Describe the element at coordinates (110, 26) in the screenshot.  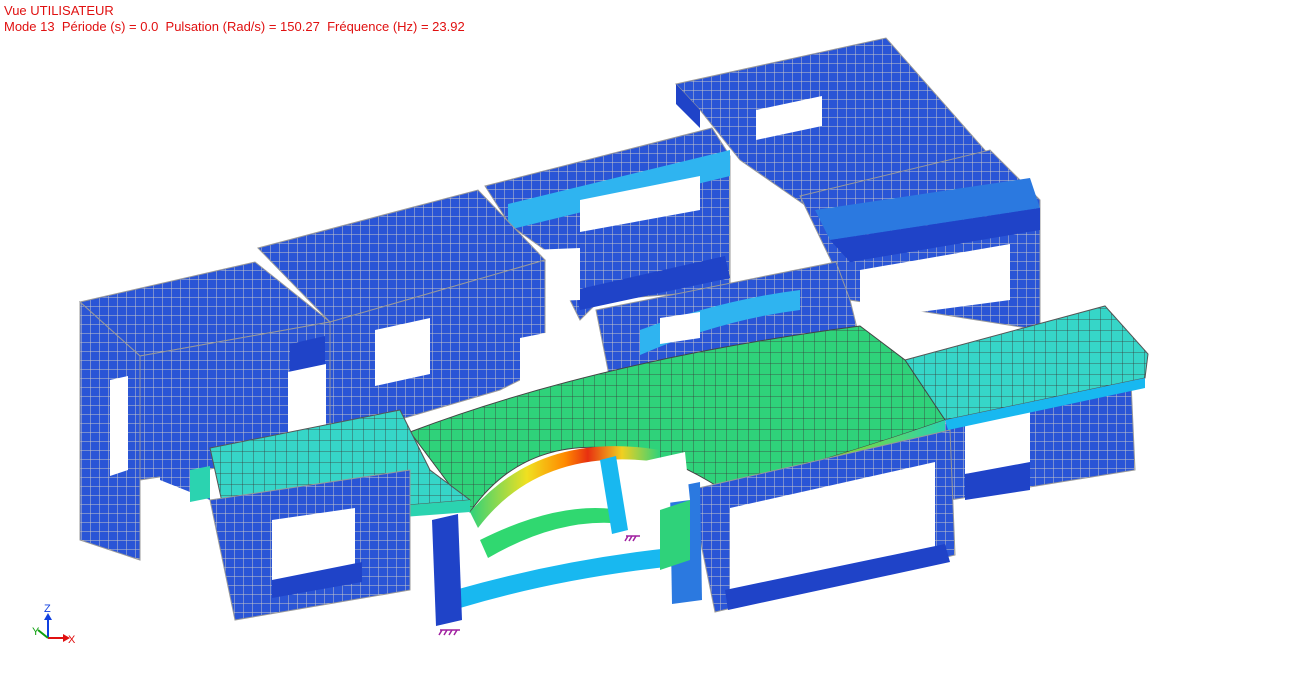
I see `period-value: Période (s) = 0.0` at that location.